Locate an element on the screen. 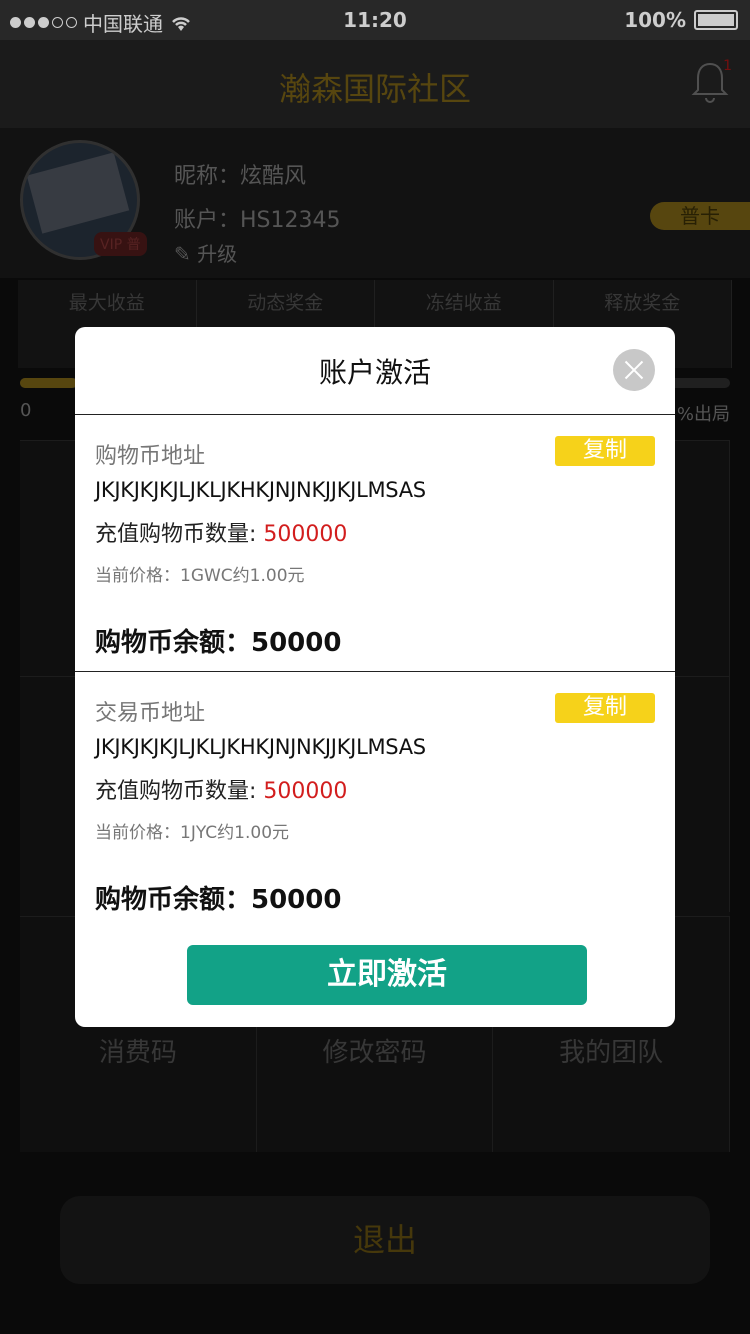  current-price: 当前价格：1JYC约1.00元 is located at coordinates (192, 833).